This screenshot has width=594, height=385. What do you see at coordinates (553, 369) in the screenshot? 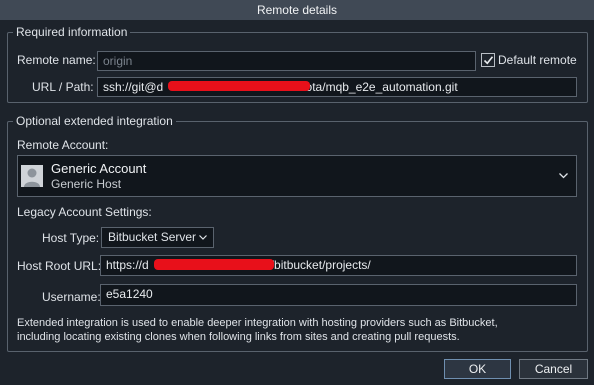
I see `cancel-button: Cancel` at bounding box center [553, 369].